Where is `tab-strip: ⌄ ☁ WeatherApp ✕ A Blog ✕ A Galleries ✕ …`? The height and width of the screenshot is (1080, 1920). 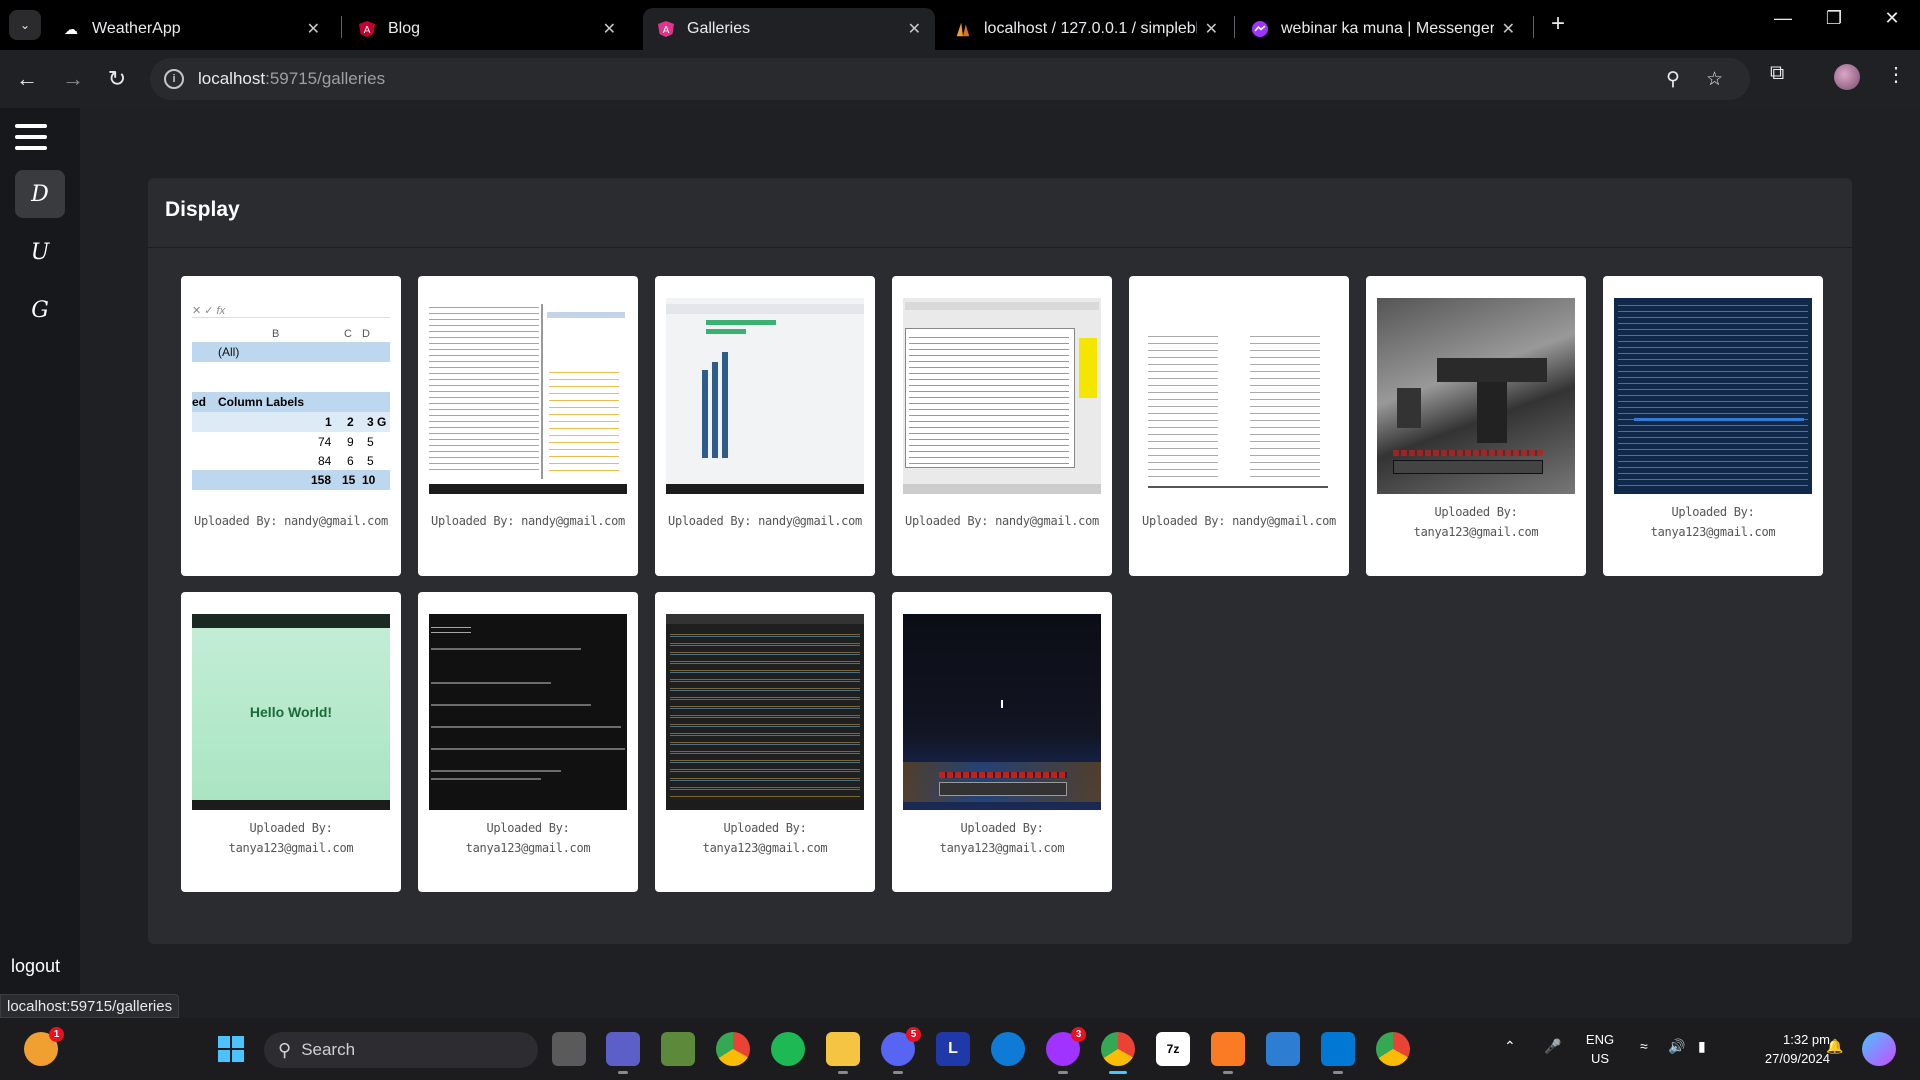
tab-strip: ⌄ ☁ WeatherApp ✕ A Blog ✕ A Galleries ✕ … is located at coordinates (960, 25).